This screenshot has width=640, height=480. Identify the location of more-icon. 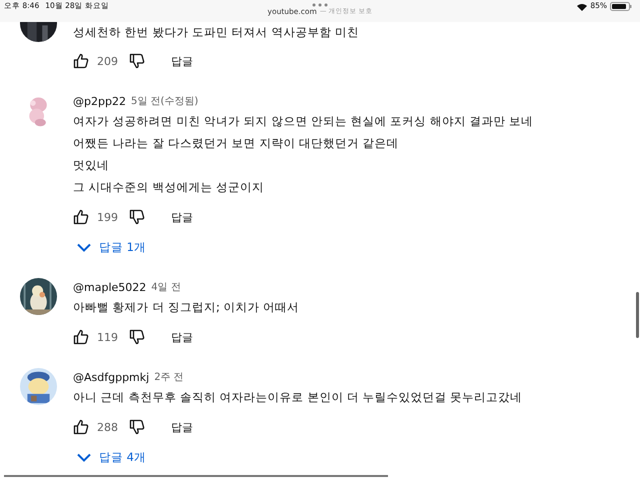
(320, 5).